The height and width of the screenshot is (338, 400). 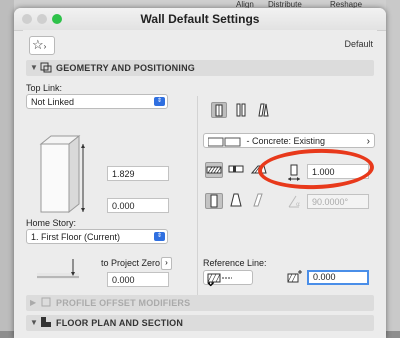 I want to click on profile-offset-icon, so click(x=46, y=302).